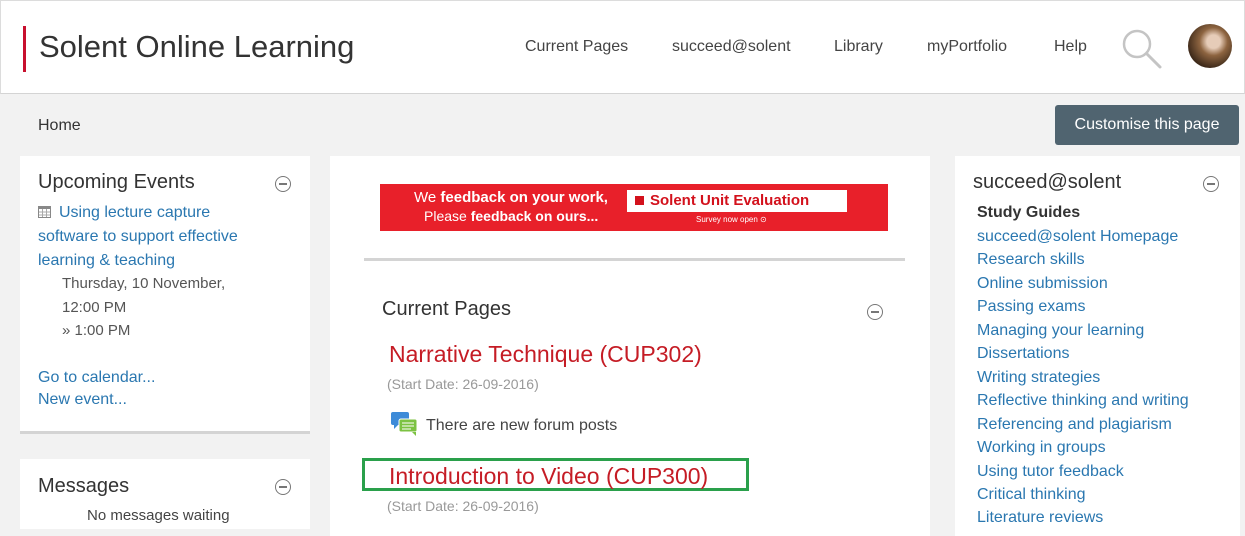  What do you see at coordinates (1083, 401) in the screenshot?
I see `study-guide-link: Reflective thinking and writing` at bounding box center [1083, 401].